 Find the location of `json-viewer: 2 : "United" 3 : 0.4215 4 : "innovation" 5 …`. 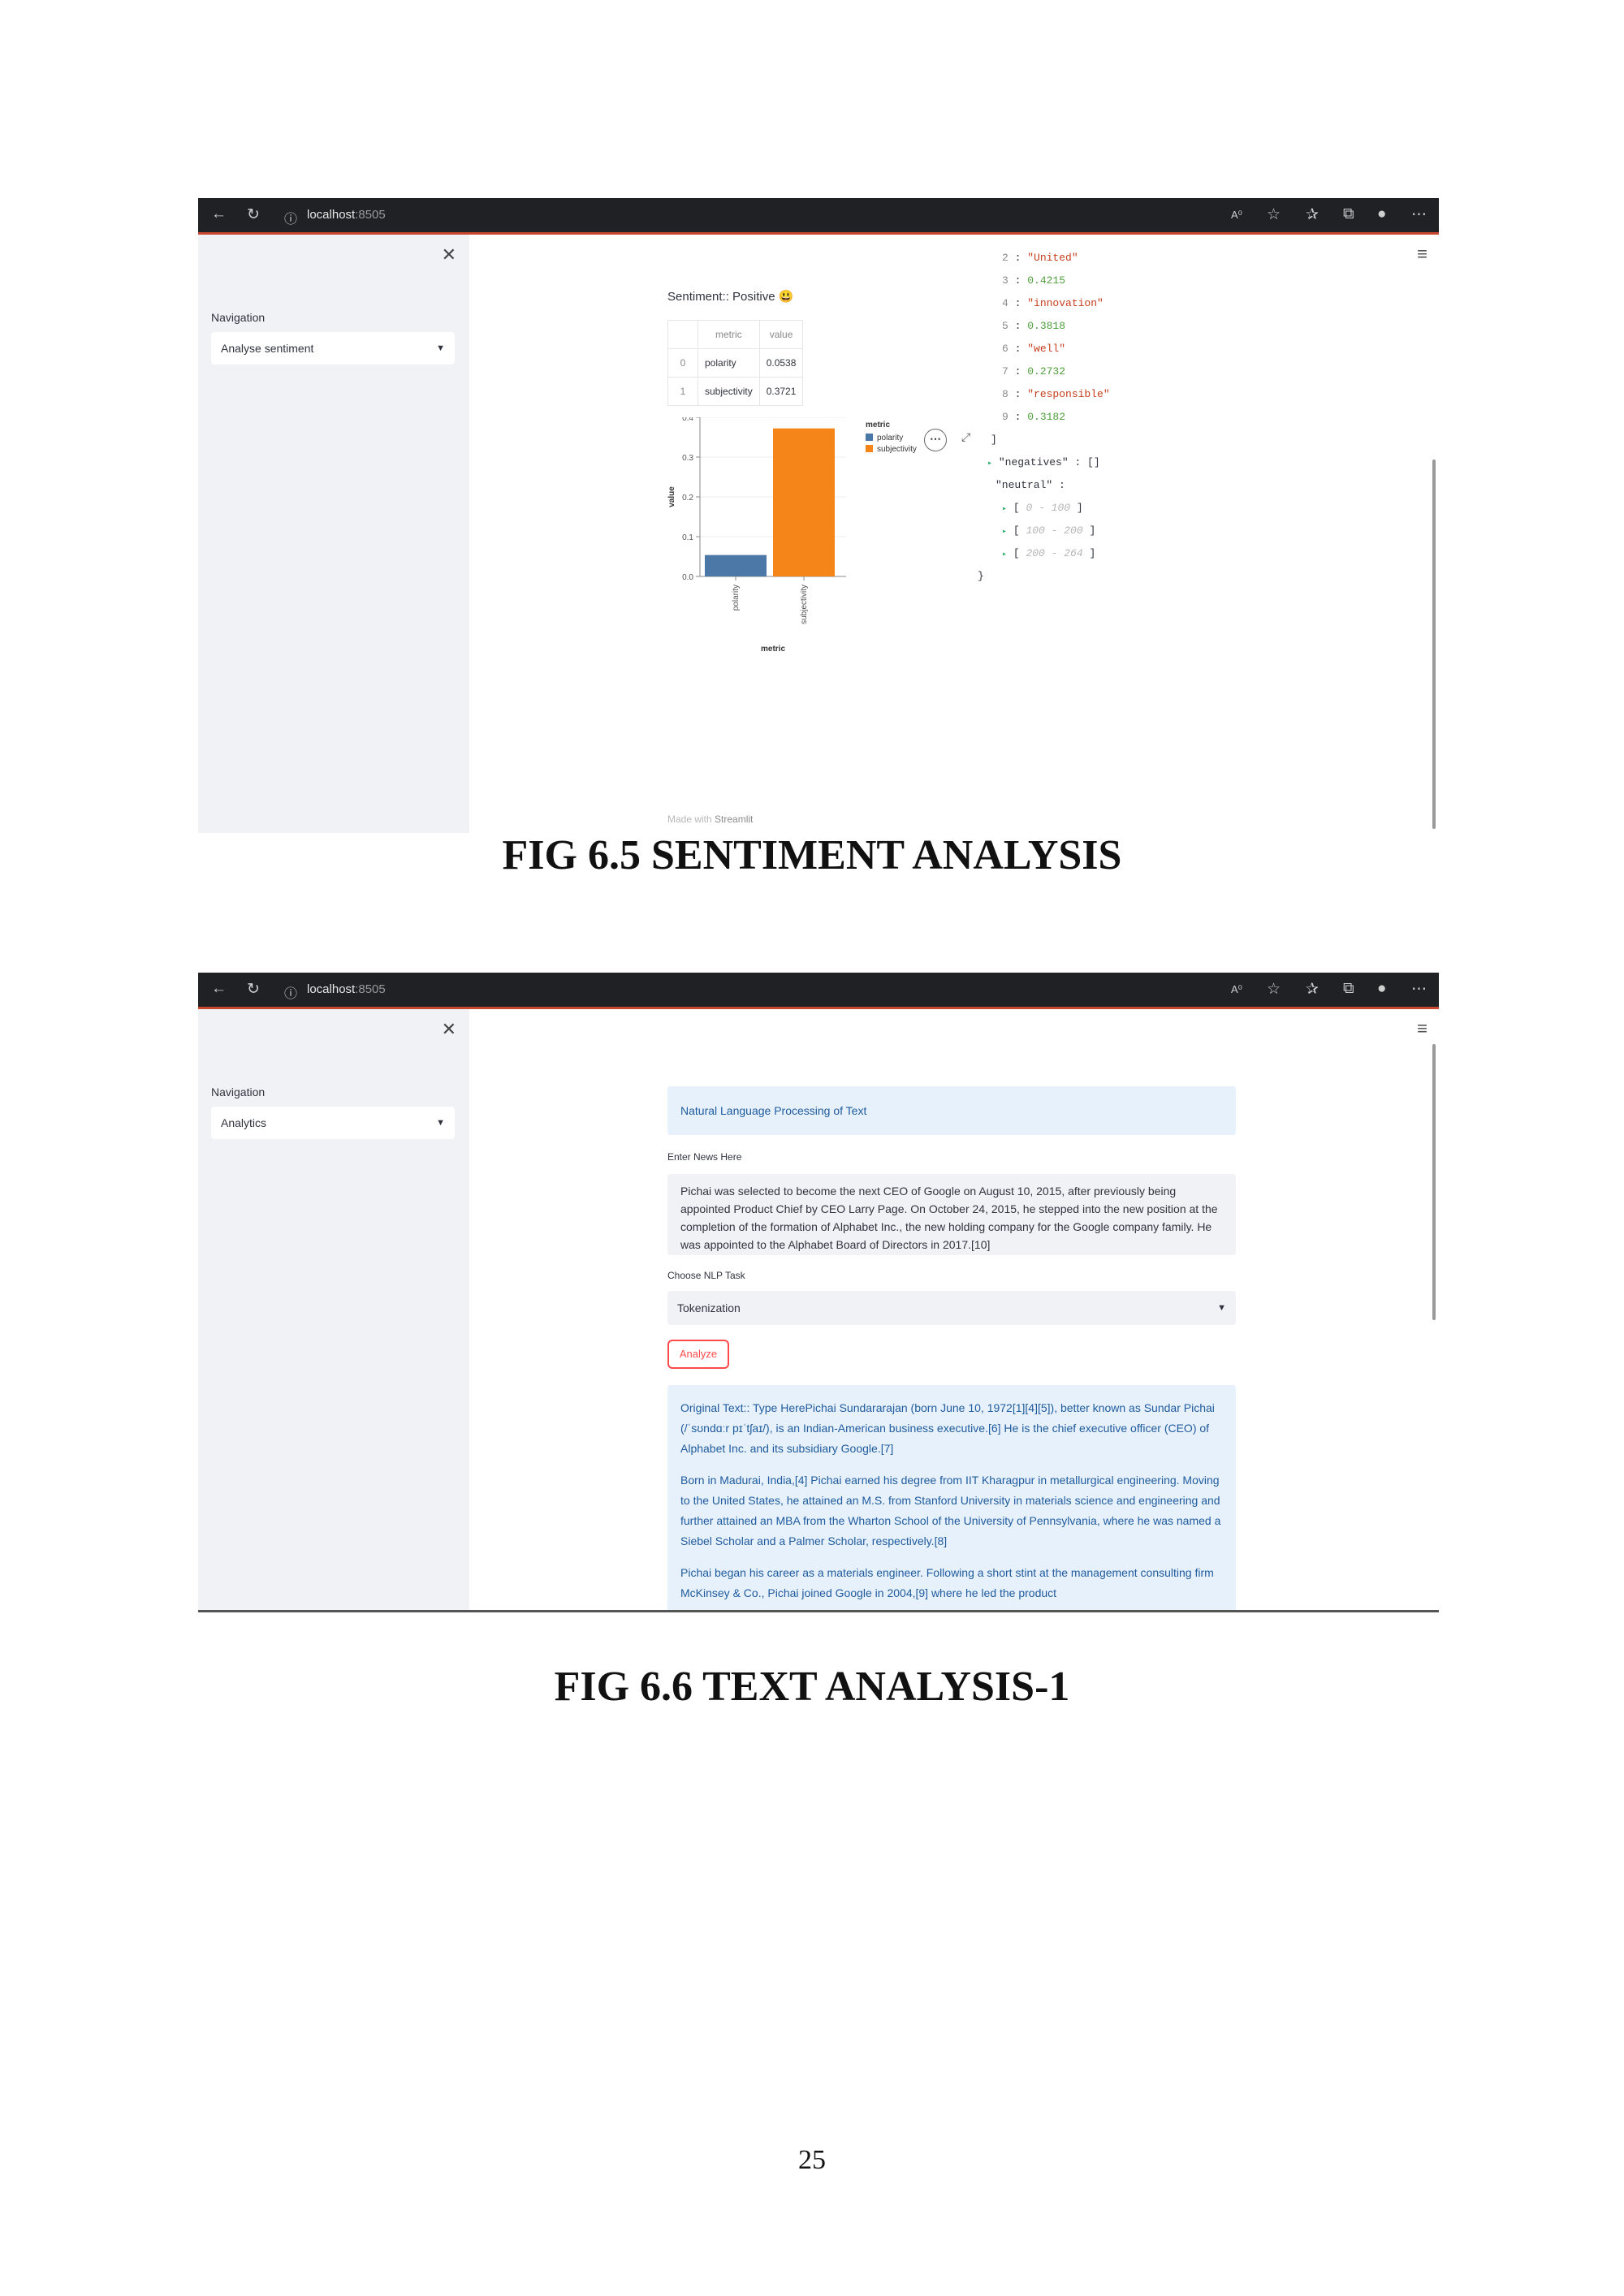

json-viewer: 2 : "United" 3 : 0.4215 4 : "innovation" 5 … is located at coordinates (1044, 418).